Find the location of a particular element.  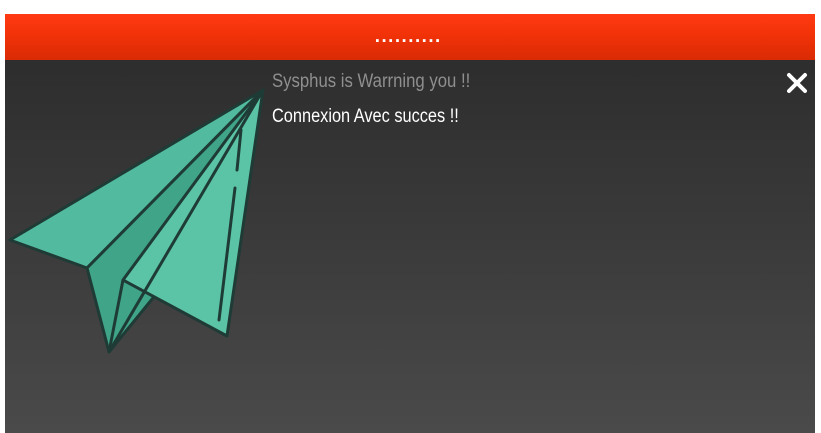

notification-message: Connexion Avec succes !! is located at coordinates (365, 116).